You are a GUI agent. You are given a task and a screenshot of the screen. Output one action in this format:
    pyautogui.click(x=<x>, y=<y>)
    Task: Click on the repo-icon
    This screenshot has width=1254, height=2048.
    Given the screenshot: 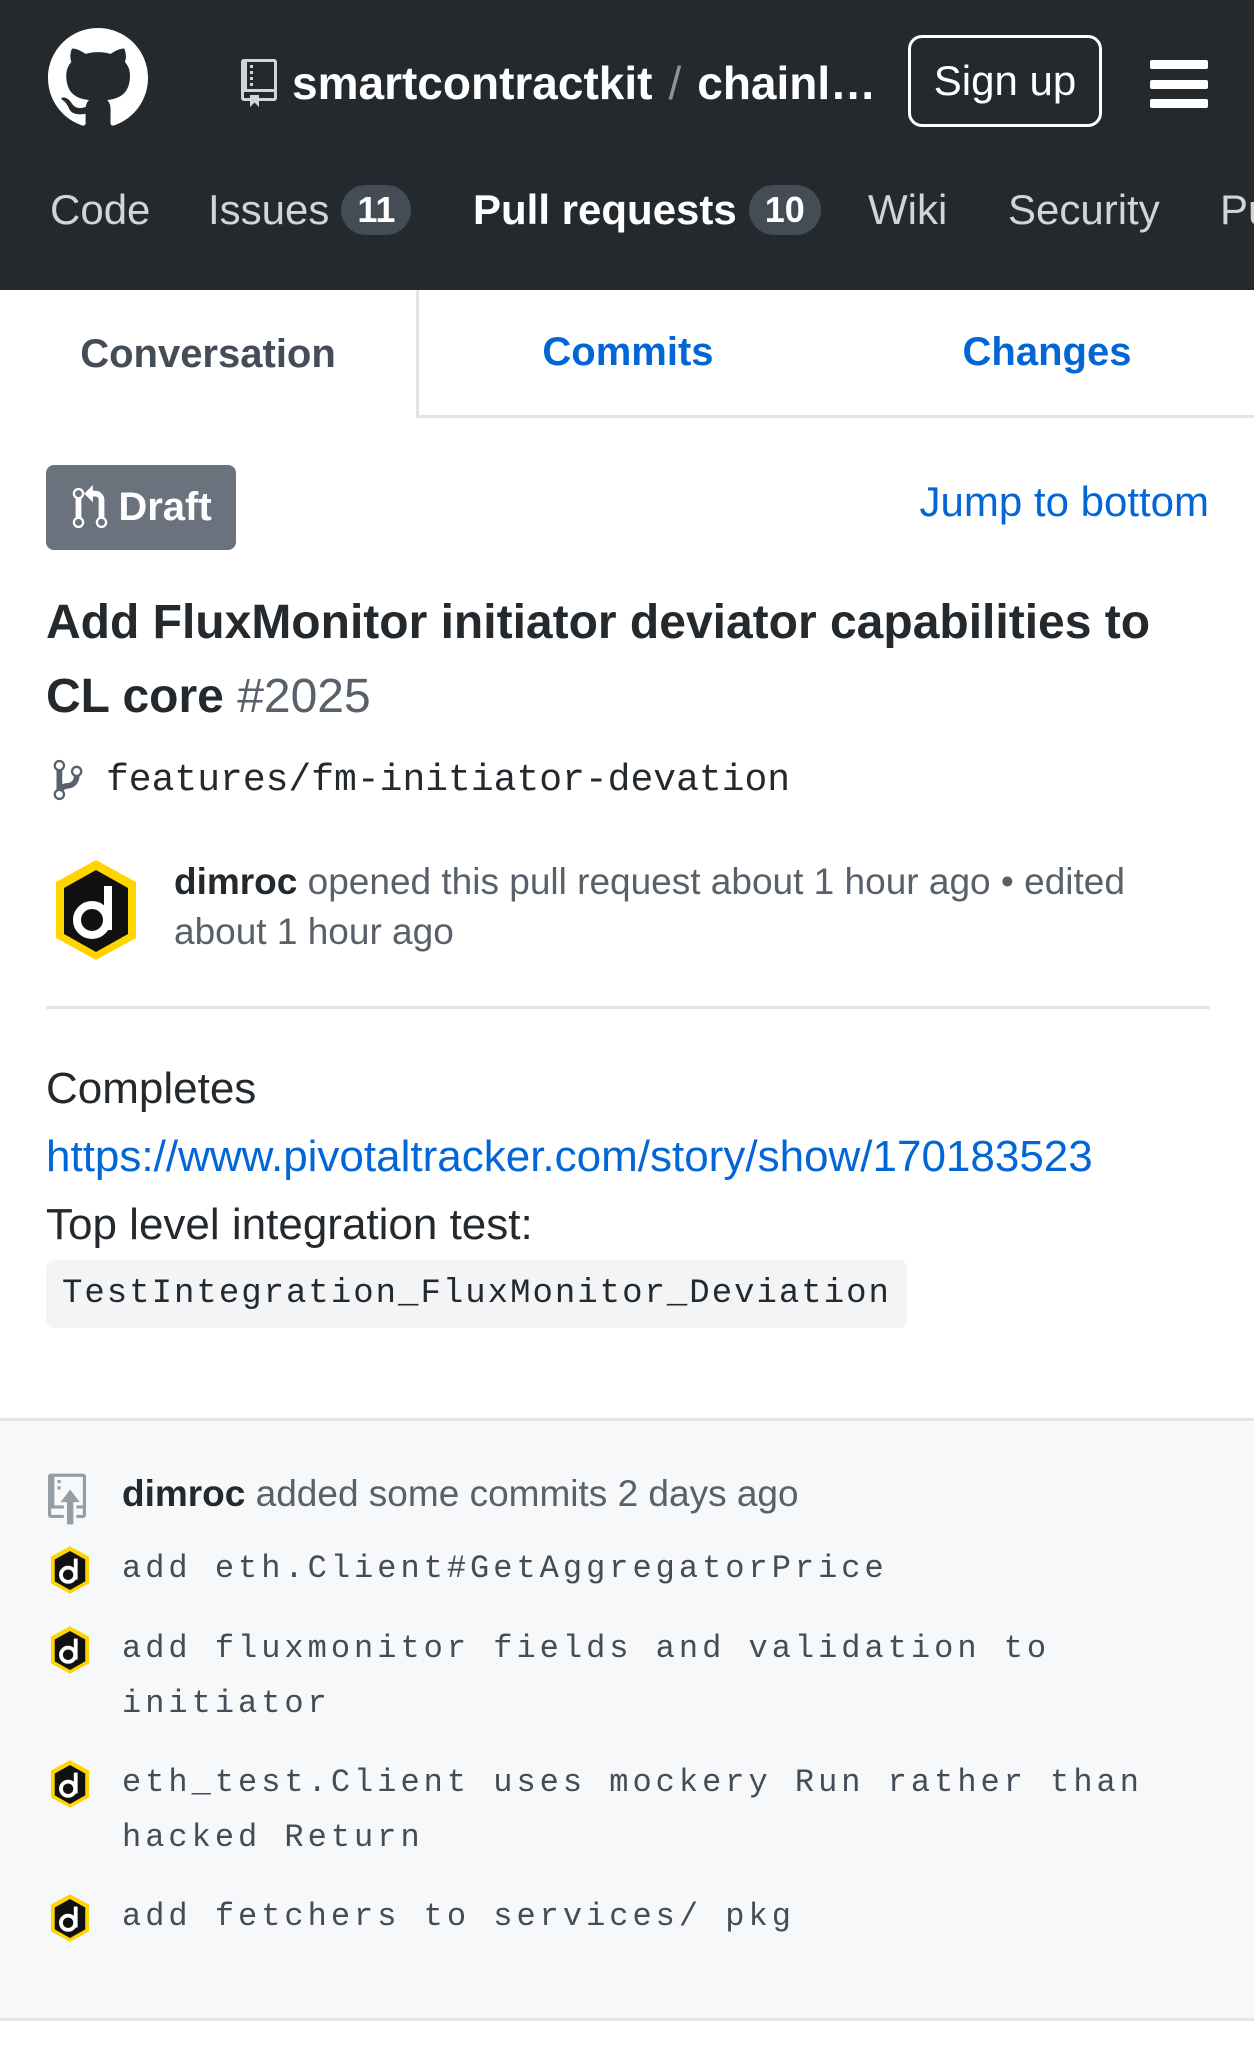 What is the action you would take?
    pyautogui.click(x=259, y=83)
    